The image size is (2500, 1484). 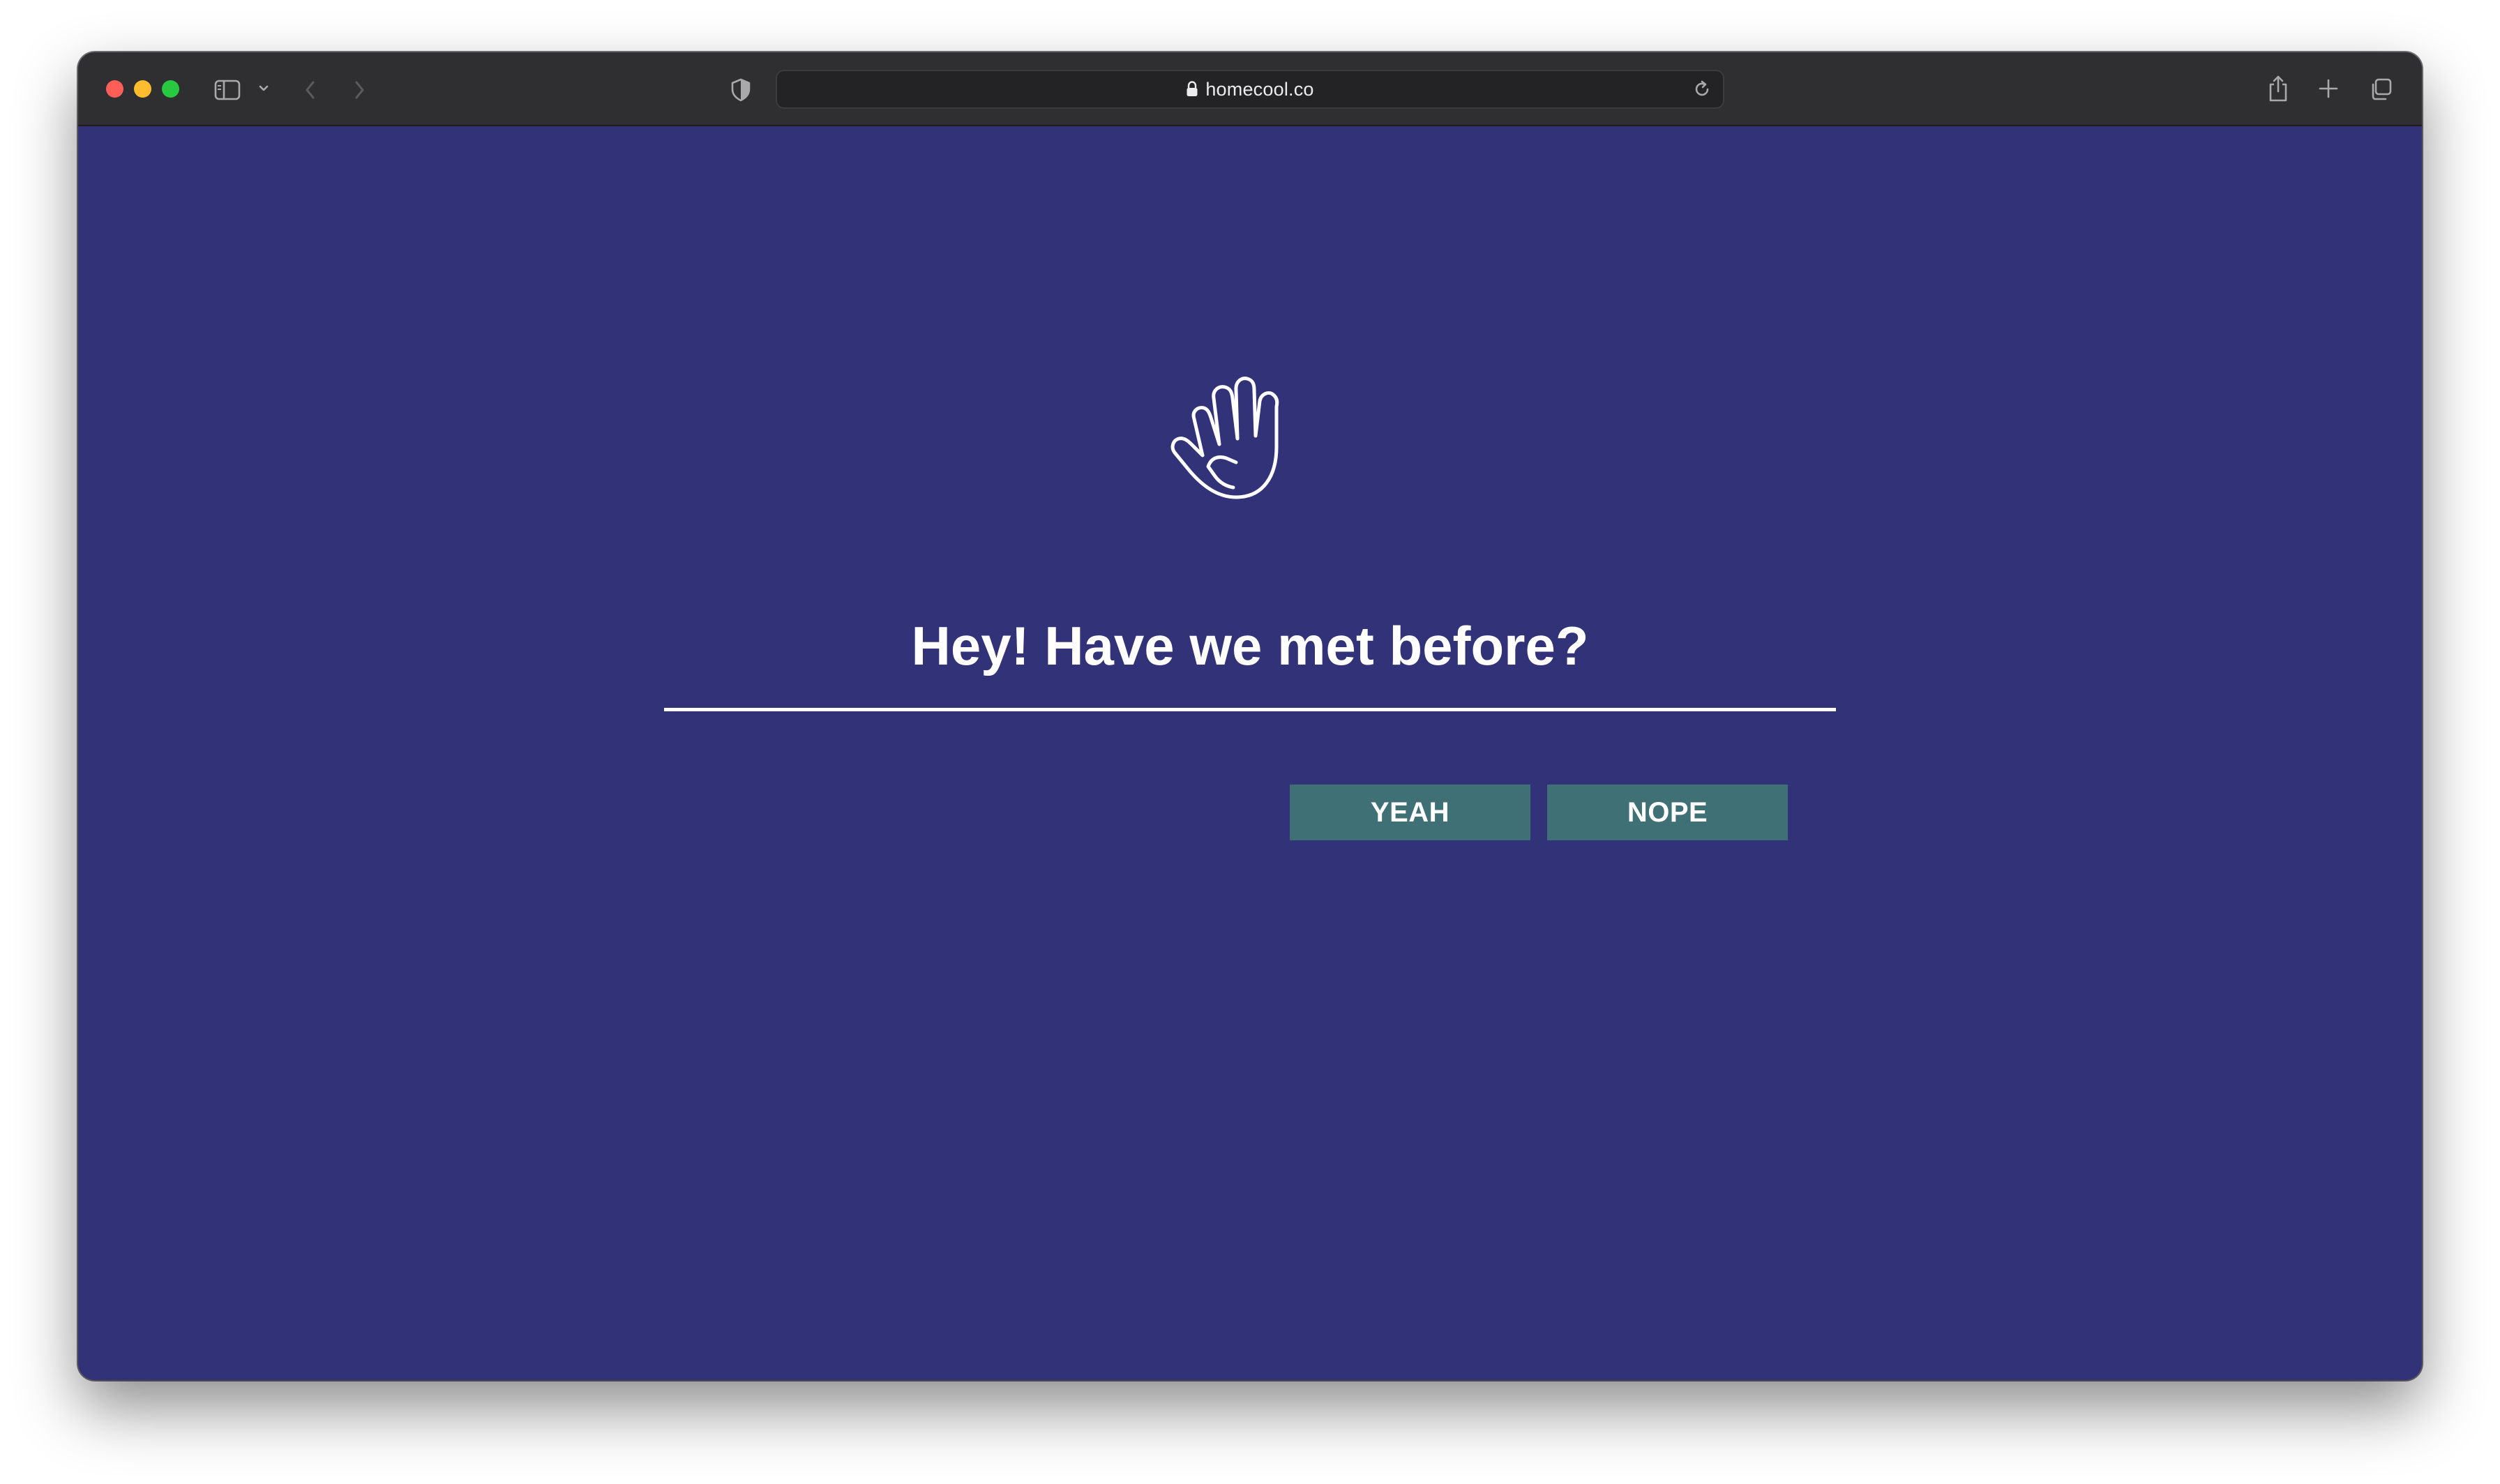 What do you see at coordinates (1260, 89) in the screenshot?
I see `url-text: homecool.co` at bounding box center [1260, 89].